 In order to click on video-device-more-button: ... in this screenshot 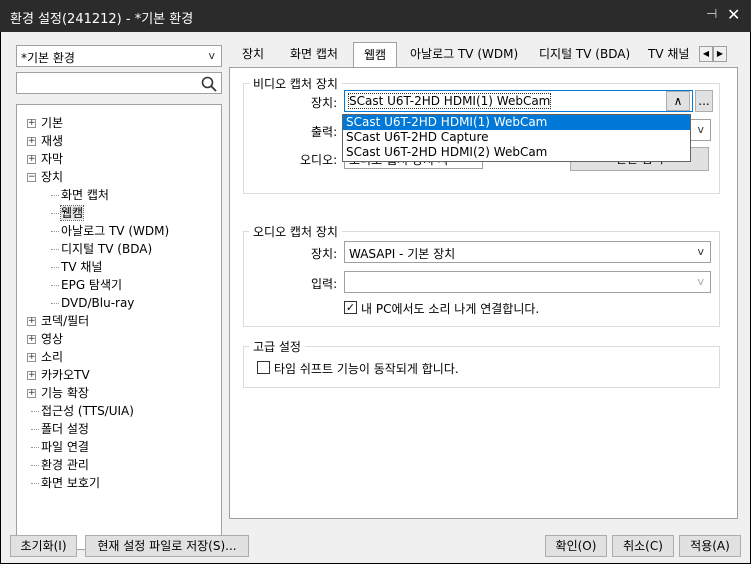, I will do `click(704, 101)`.